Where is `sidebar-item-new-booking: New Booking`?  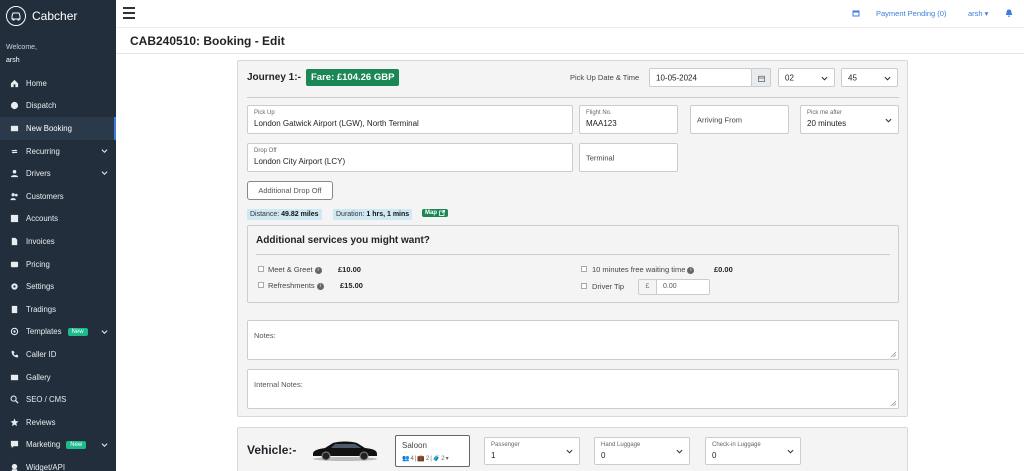
sidebar-item-new-booking: New Booking is located at coordinates (58, 128).